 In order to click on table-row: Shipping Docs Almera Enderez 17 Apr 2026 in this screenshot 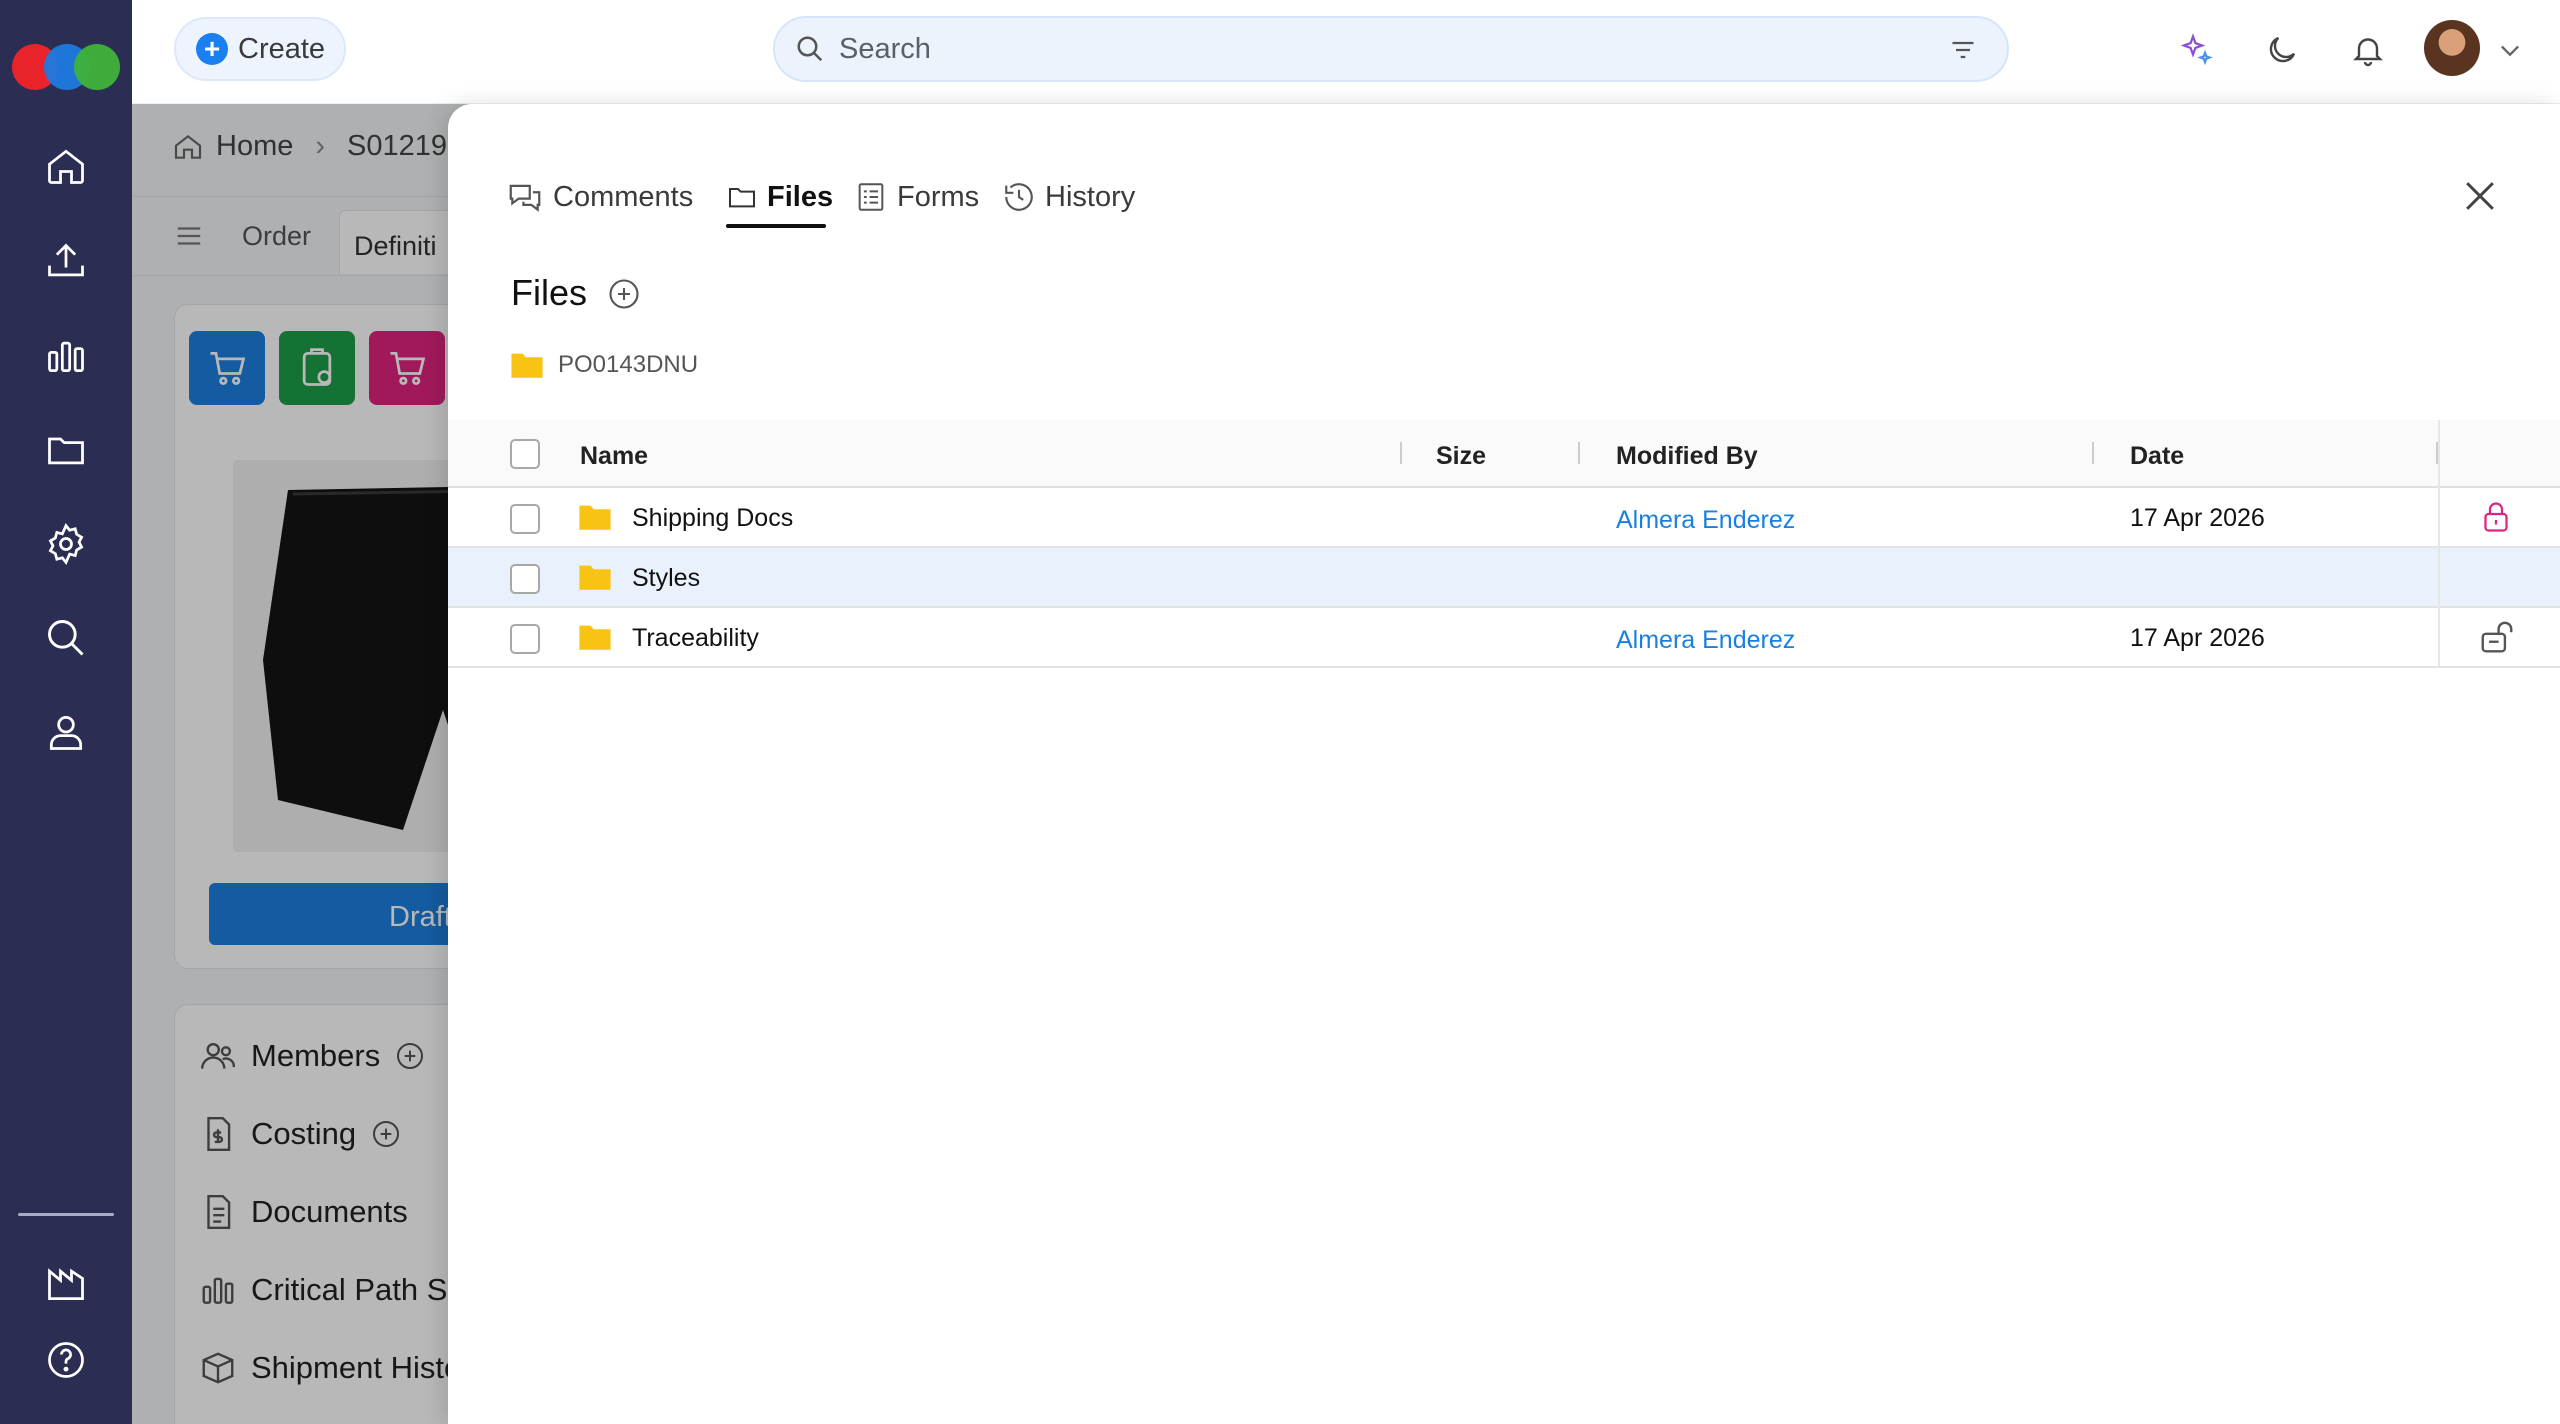, I will do `click(1504, 518)`.